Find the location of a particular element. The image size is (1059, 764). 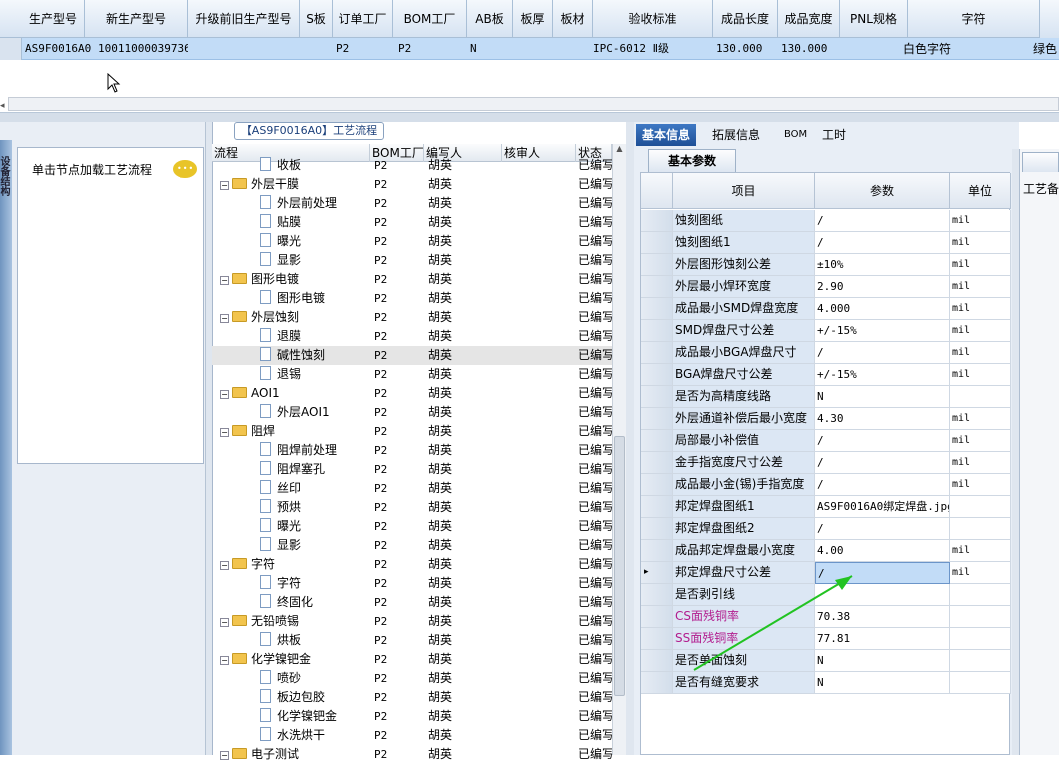

param-value: 2.90 is located at coordinates (882, 287).